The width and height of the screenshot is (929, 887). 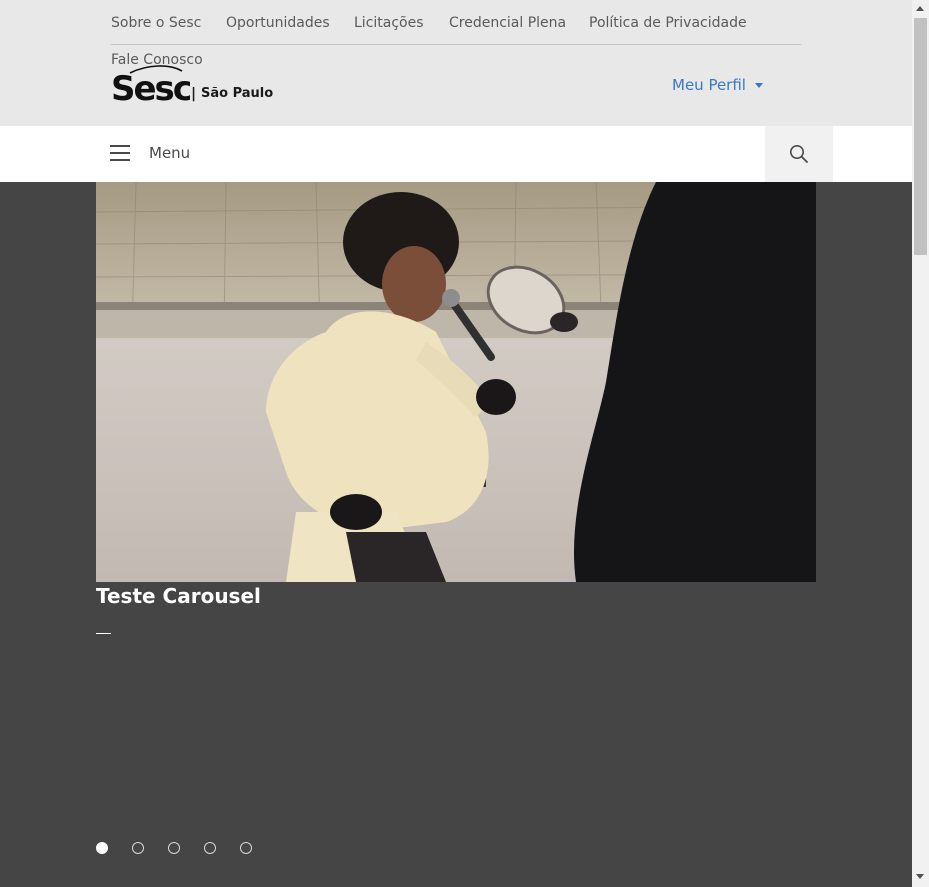 I want to click on menu-bar: Menu, so click(x=456, y=154).